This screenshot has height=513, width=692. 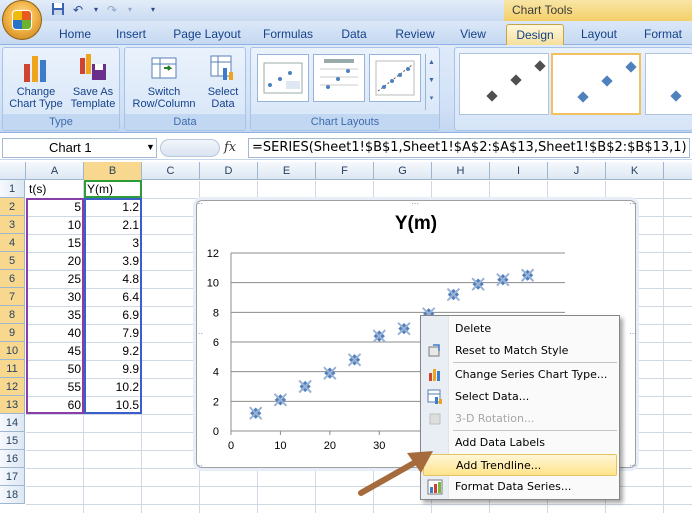 I want to click on row-header: 16, so click(x=12, y=459).